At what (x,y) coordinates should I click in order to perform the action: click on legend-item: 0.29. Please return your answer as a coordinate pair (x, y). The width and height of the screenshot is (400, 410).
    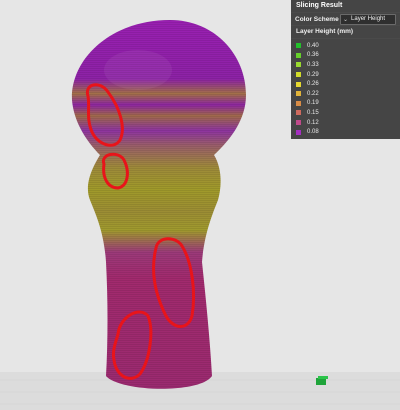
    Looking at the image, I should click on (348, 75).